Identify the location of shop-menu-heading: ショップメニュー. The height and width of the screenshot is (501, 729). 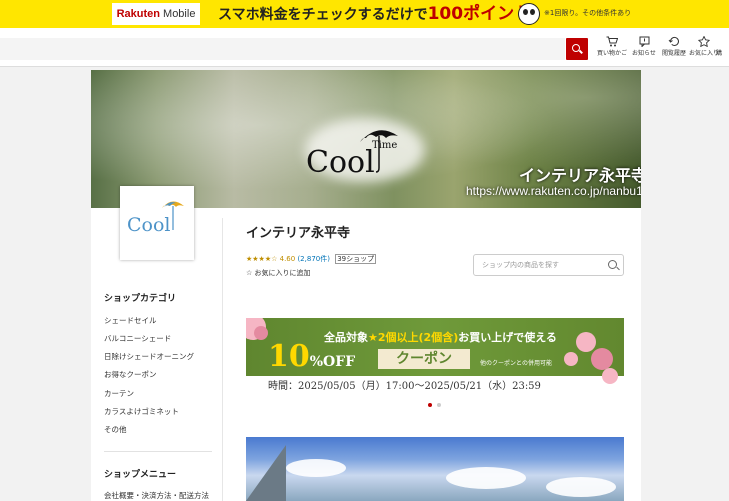
(140, 475).